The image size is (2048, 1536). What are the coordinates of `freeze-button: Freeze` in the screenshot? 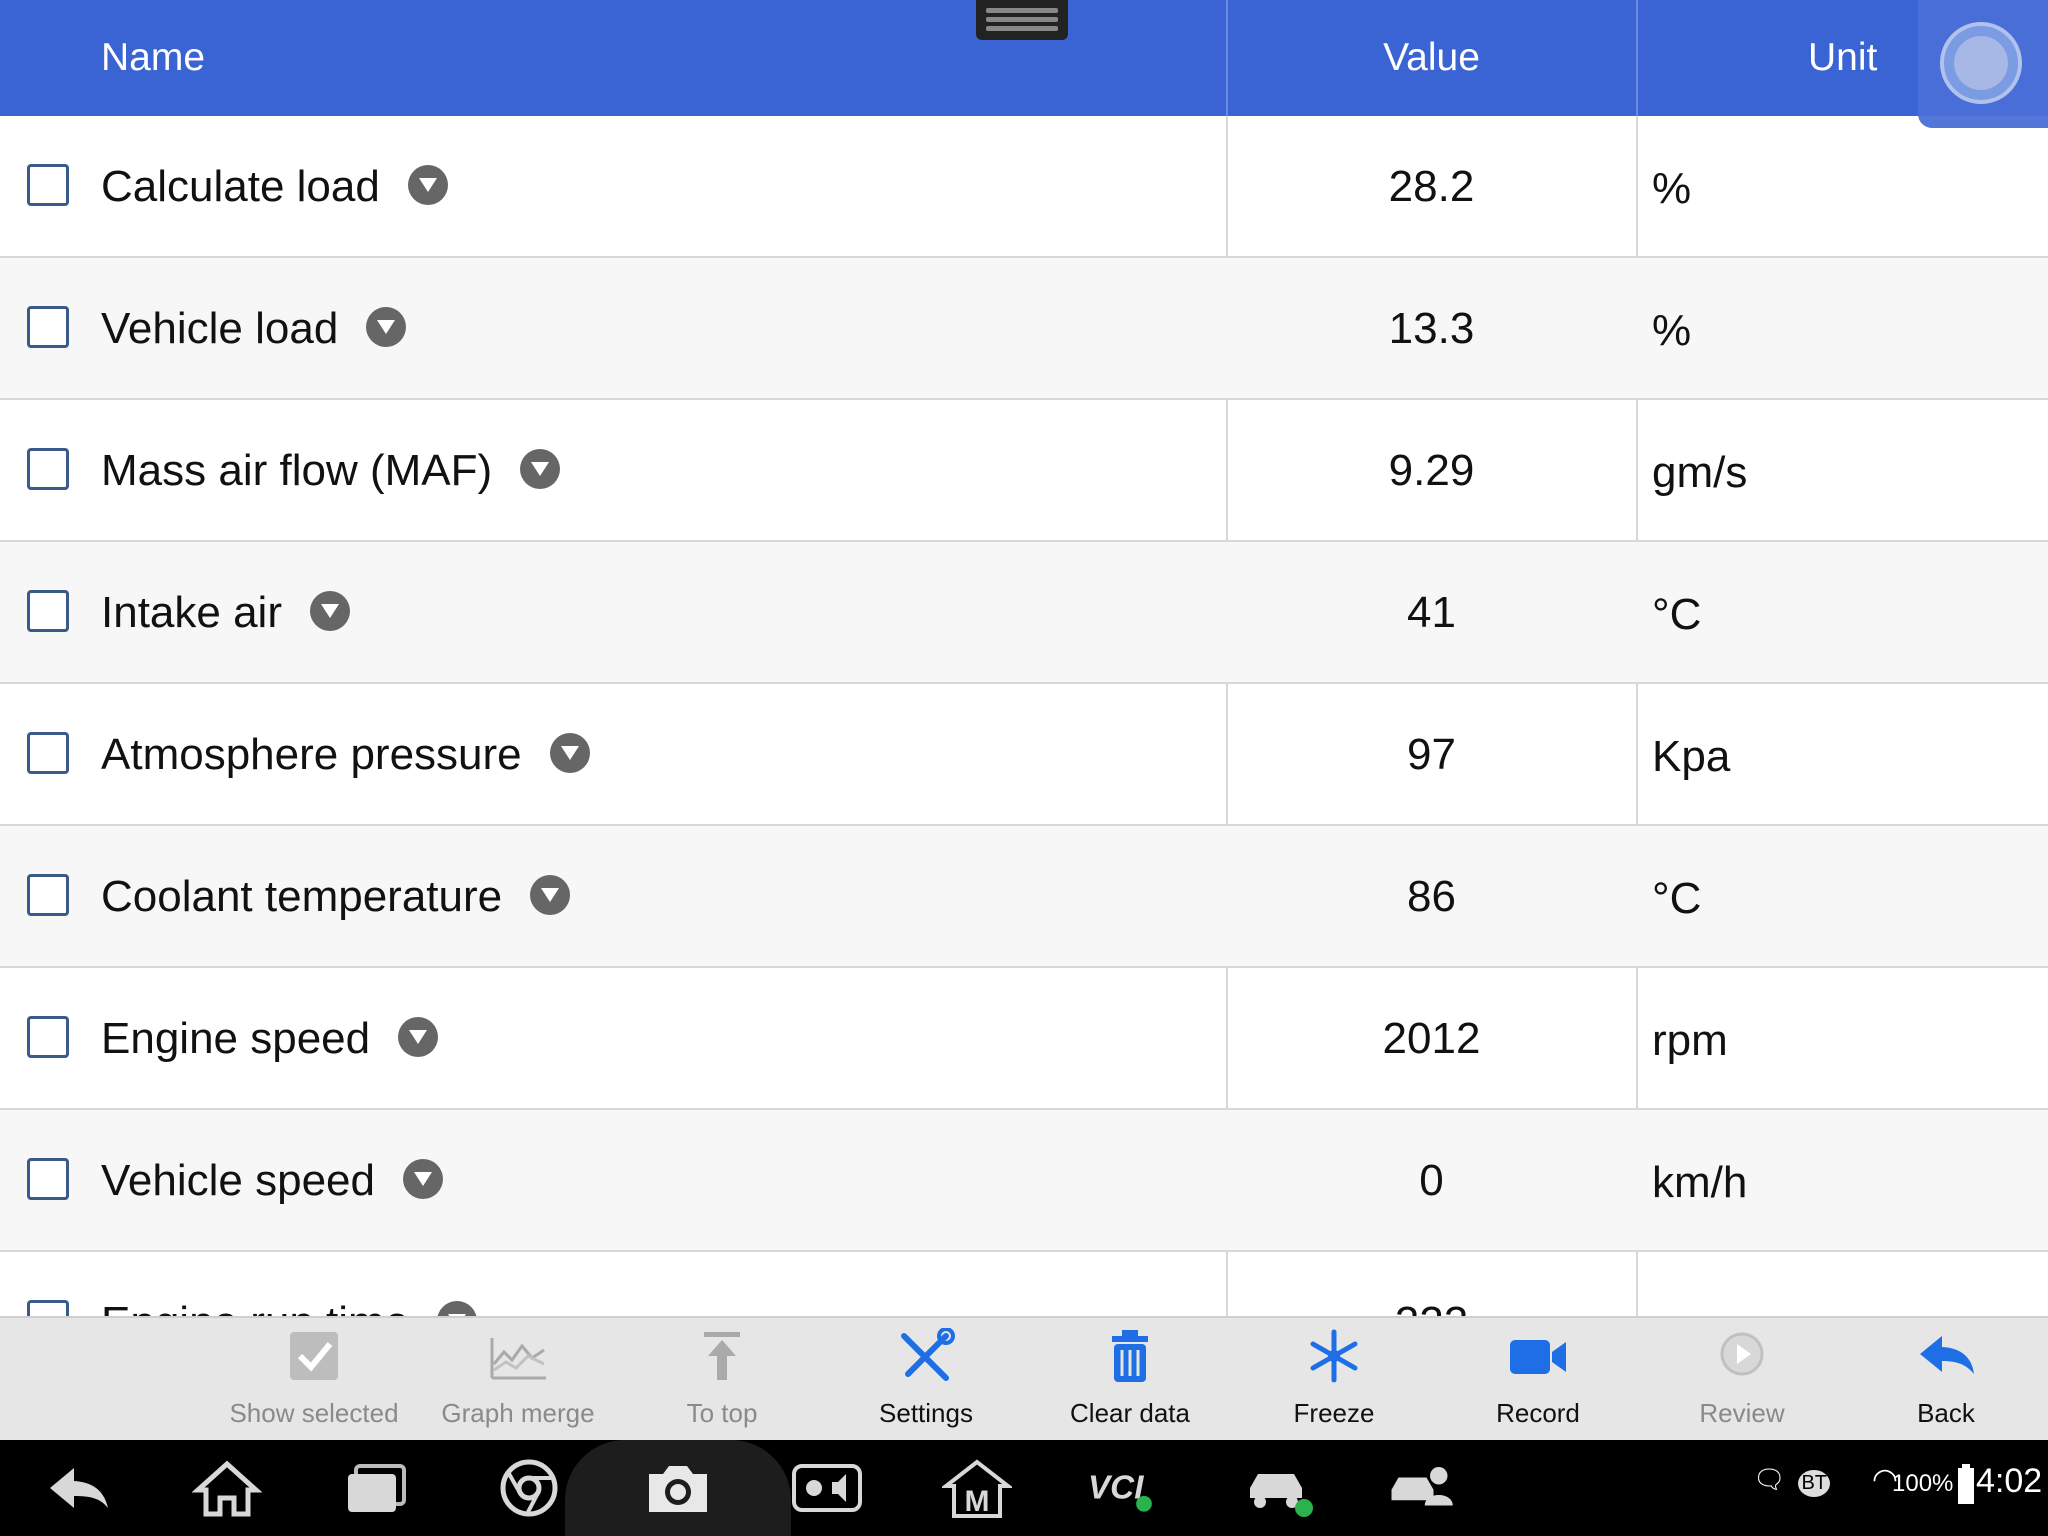 It's located at (1334, 1379).